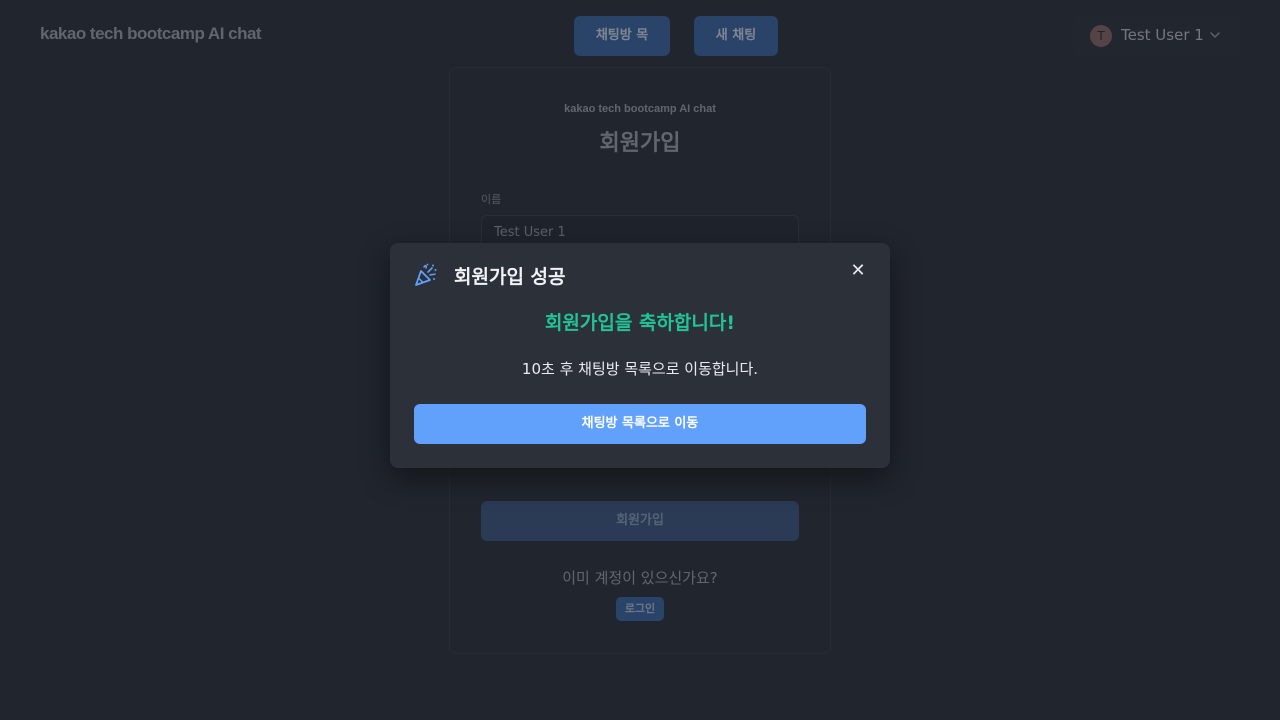 The width and height of the screenshot is (1280, 720). Describe the element at coordinates (858, 271) in the screenshot. I see `close-icon: ✕` at that location.